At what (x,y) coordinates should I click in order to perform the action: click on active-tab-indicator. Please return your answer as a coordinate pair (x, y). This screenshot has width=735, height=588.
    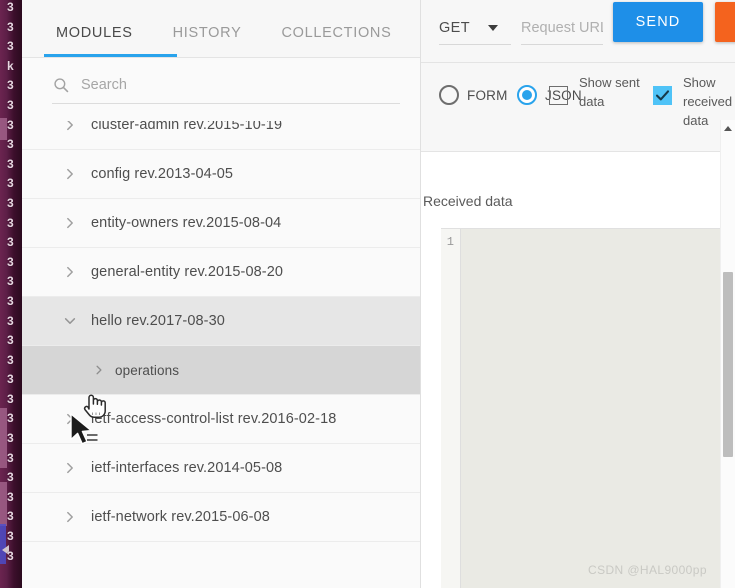
    Looking at the image, I should click on (110, 55).